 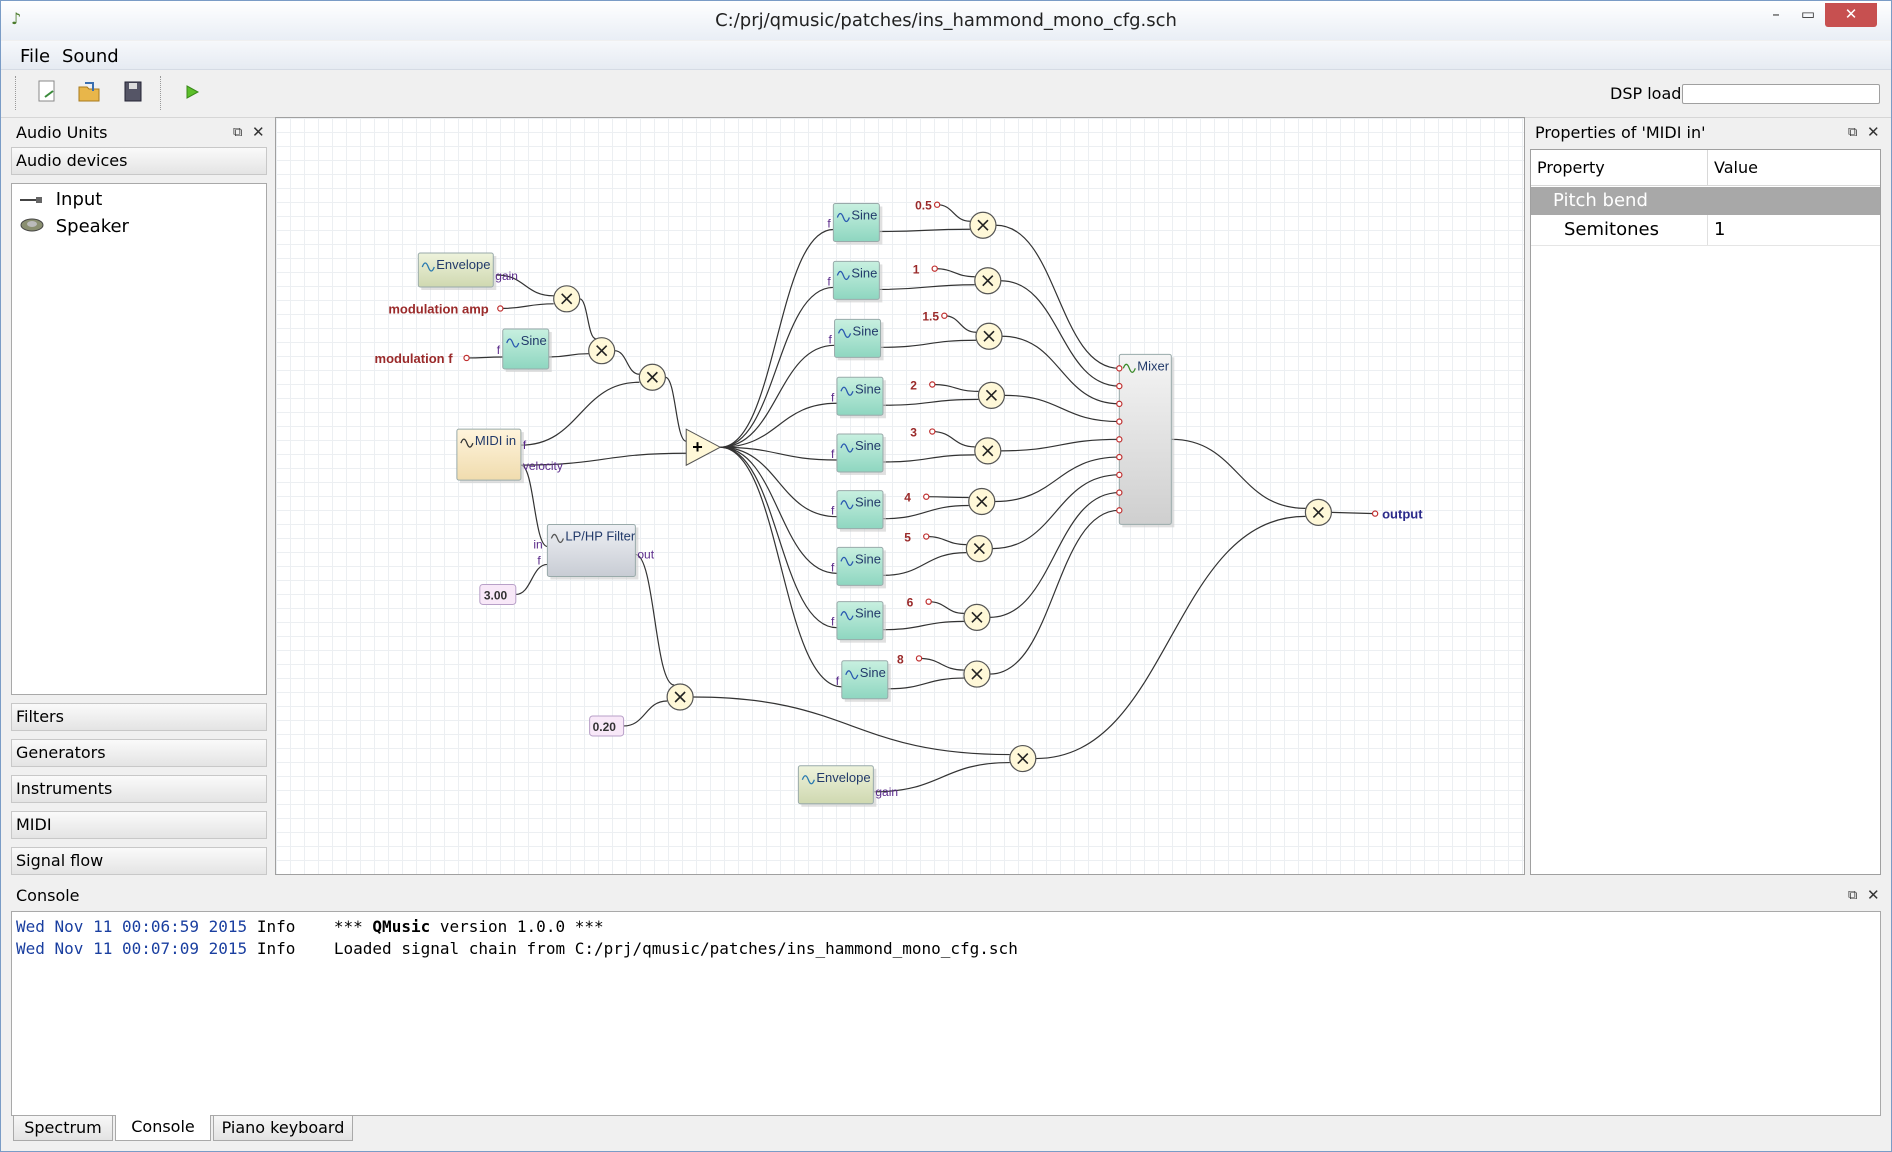 I want to click on tab-piano-keyboard: Piano keyboard, so click(x=283, y=1128).